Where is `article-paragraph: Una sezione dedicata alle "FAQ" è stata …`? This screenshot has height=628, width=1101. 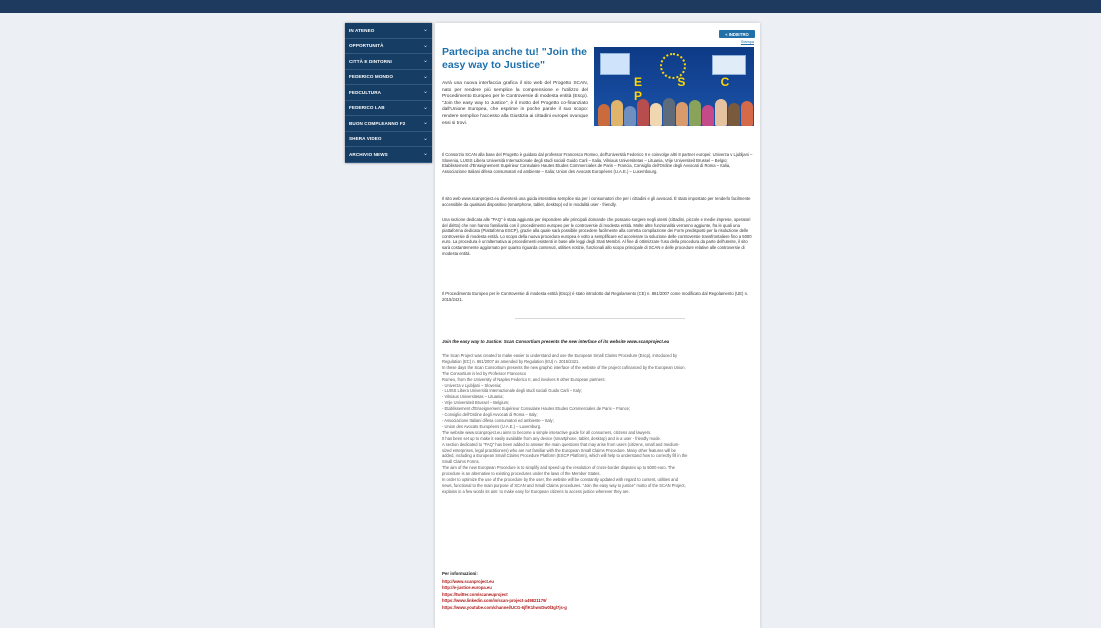
article-paragraph: Una sezione dedicata alle "FAQ" è stata … is located at coordinates (597, 236).